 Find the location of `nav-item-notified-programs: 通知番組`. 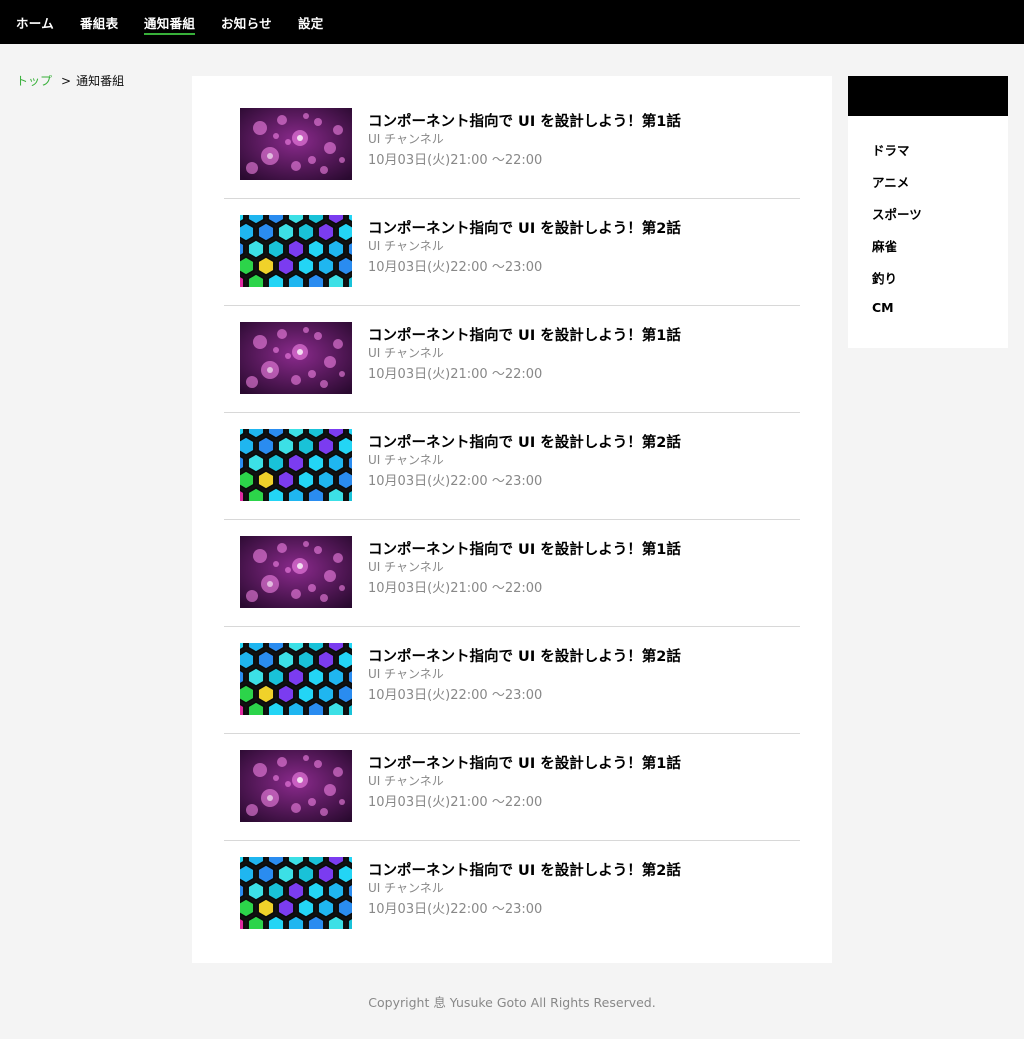

nav-item-notified-programs: 通知番組 is located at coordinates (170, 24).